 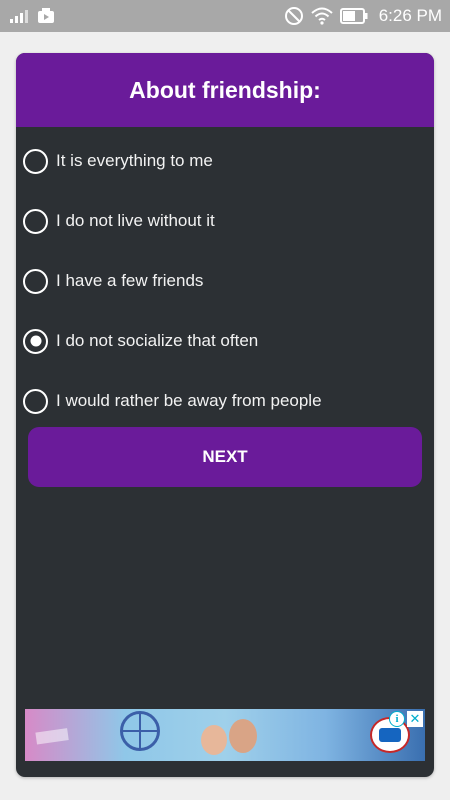 What do you see at coordinates (223, 281) in the screenshot?
I see `option-few-friends: I have a few friends` at bounding box center [223, 281].